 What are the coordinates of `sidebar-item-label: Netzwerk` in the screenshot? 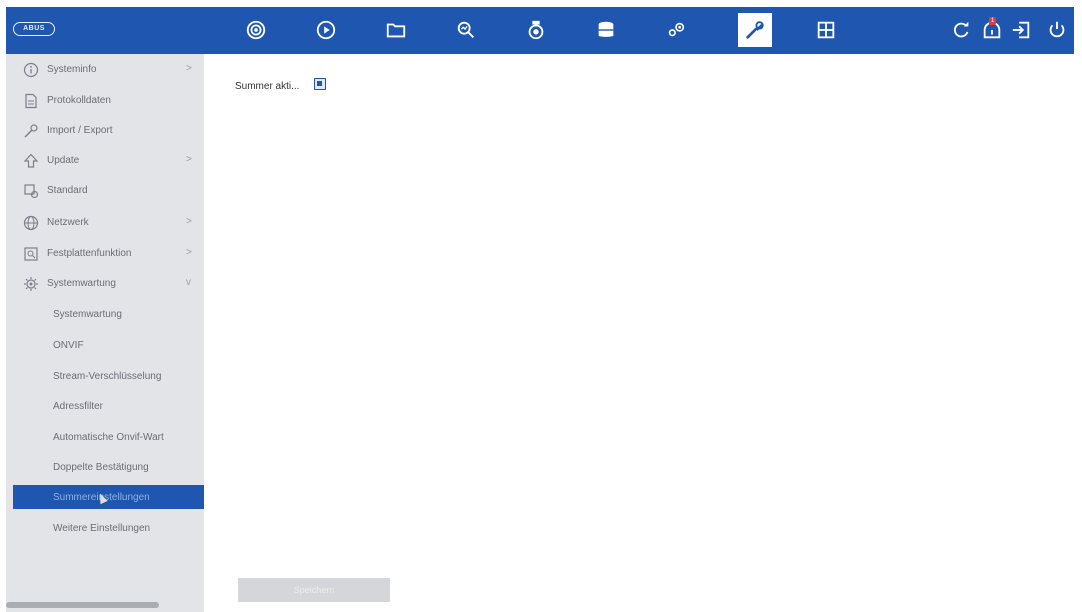 It's located at (68, 222).